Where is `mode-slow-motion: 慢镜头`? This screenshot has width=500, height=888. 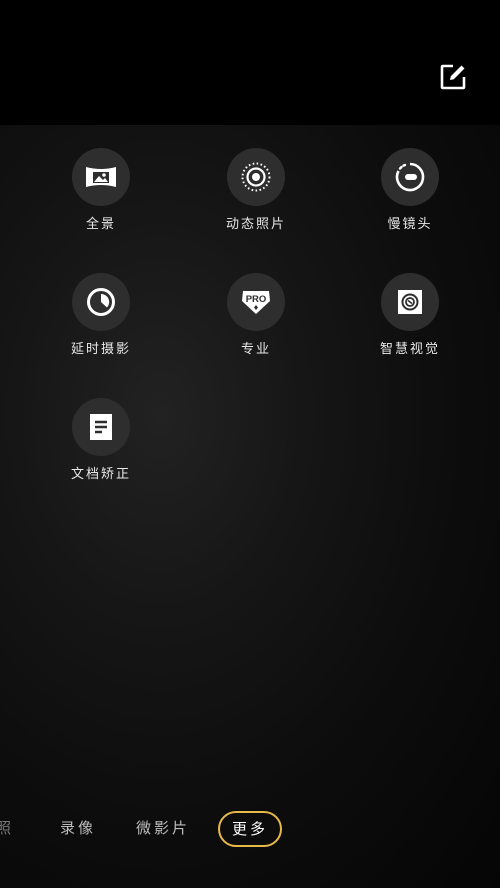
mode-slow-motion: 慢镜头 is located at coordinates (410, 198).